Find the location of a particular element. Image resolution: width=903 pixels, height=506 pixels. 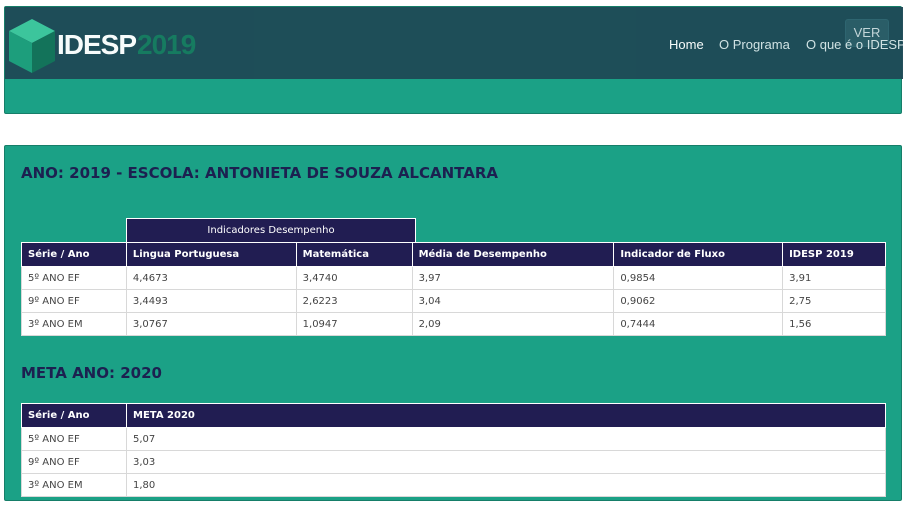

table-cell: 3,97 is located at coordinates (513, 278).